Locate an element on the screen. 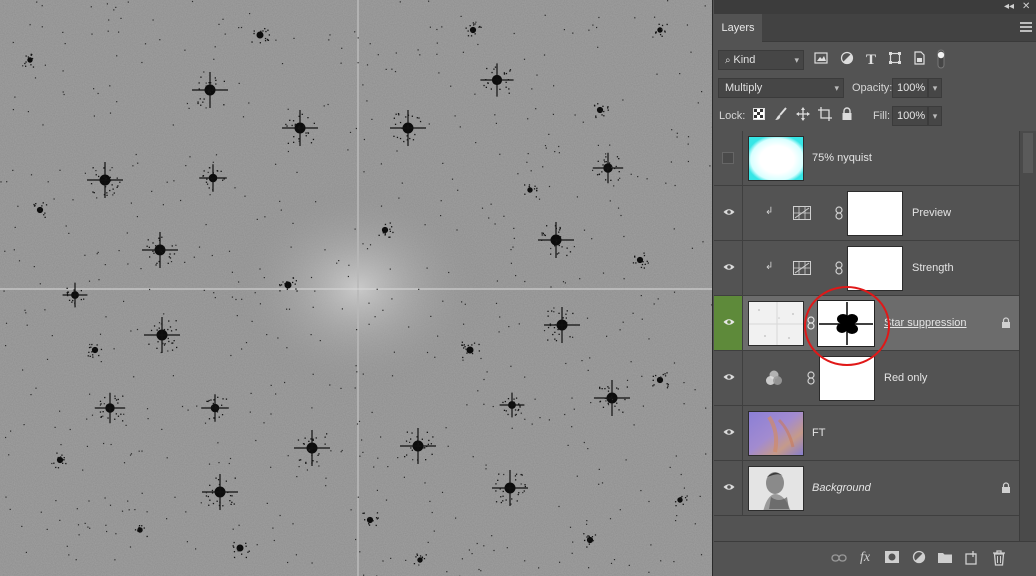  tab-layers: Layers is located at coordinates (738, 28).